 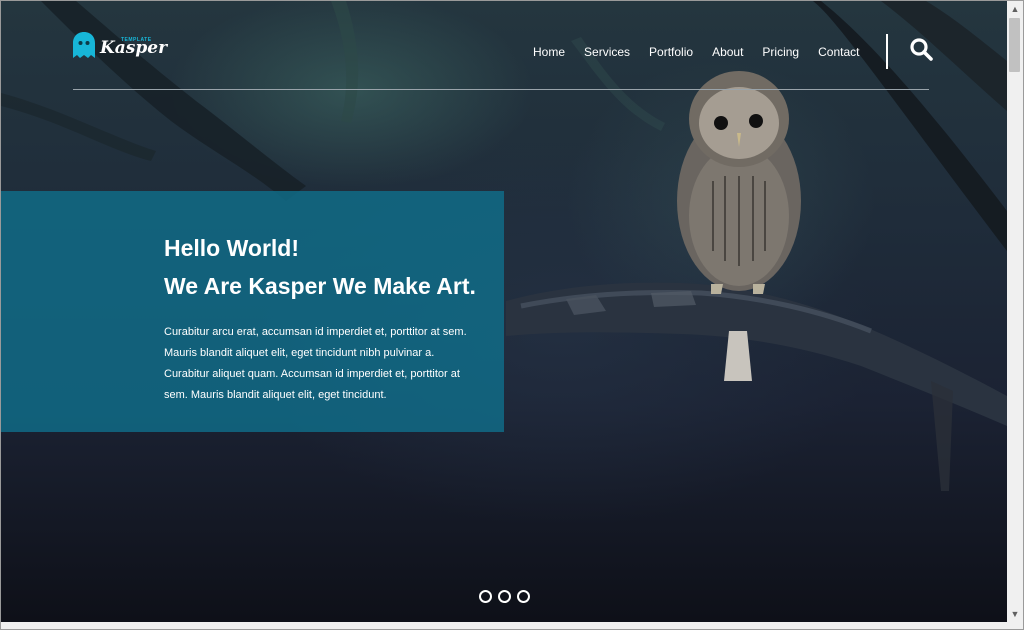 I want to click on nav-item-about: About, so click(x=727, y=52).